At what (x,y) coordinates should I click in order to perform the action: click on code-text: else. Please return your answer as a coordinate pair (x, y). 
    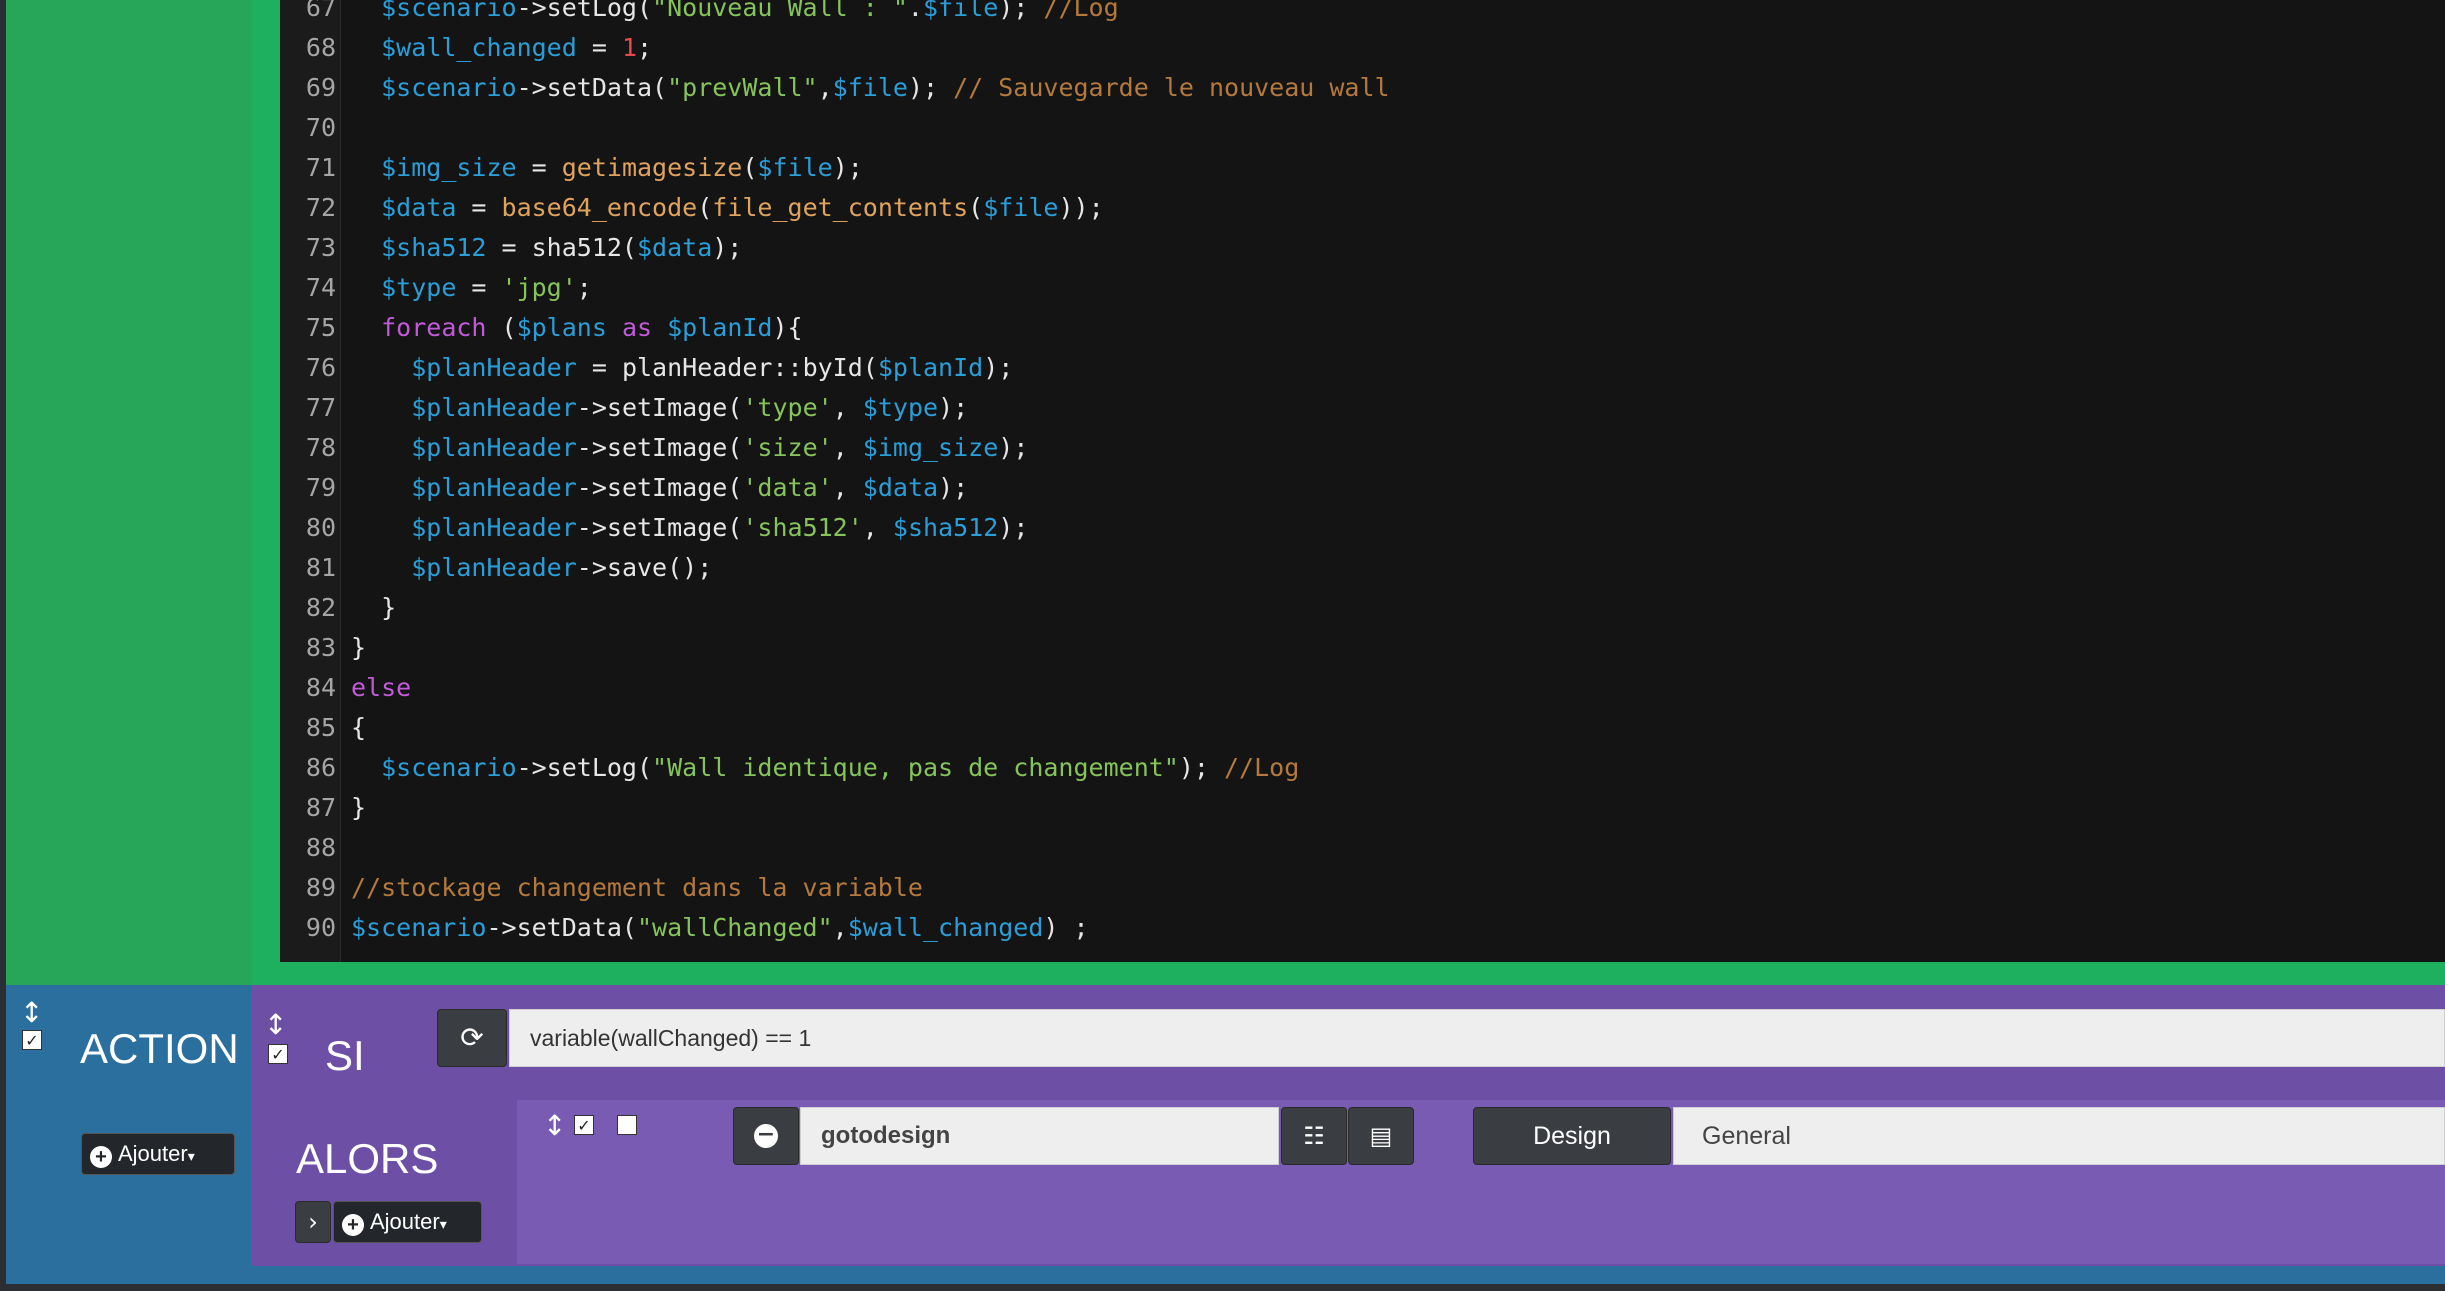
    Looking at the image, I should click on (381, 687).